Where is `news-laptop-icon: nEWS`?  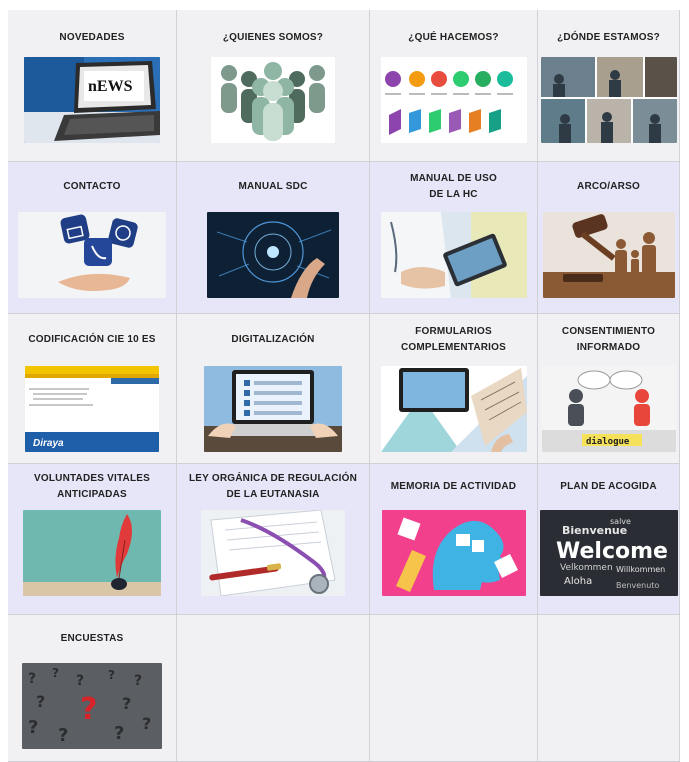
news-laptop-icon: nEWS is located at coordinates (92, 100).